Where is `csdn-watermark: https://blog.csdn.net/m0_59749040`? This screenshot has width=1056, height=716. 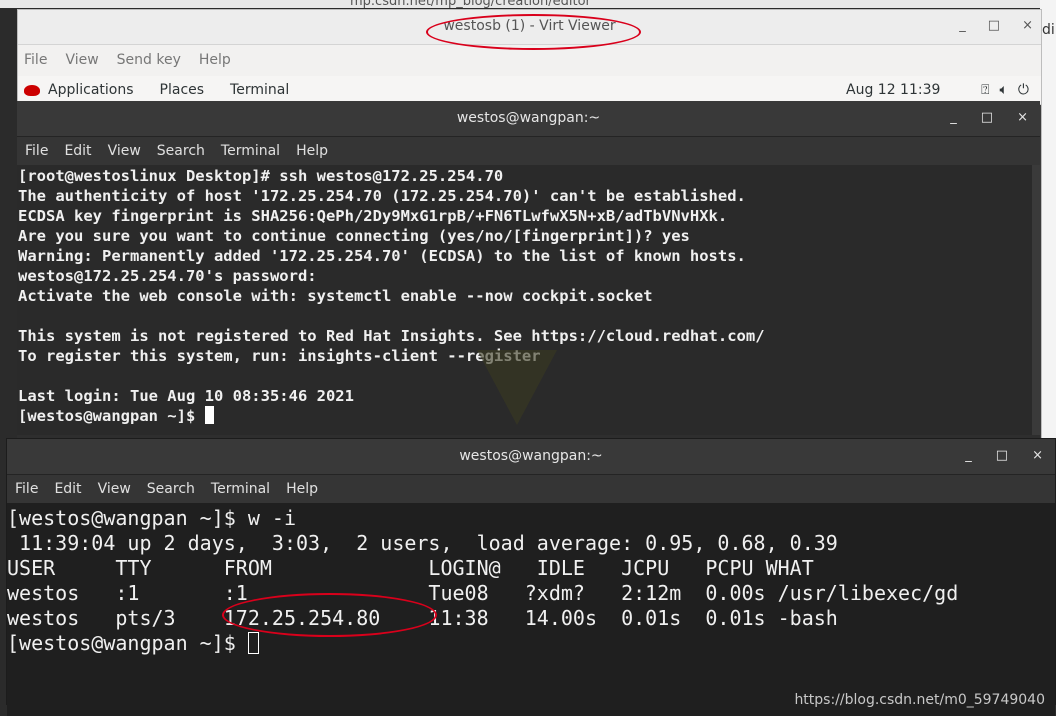 csdn-watermark: https://blog.csdn.net/m0_59749040 is located at coordinates (919, 700).